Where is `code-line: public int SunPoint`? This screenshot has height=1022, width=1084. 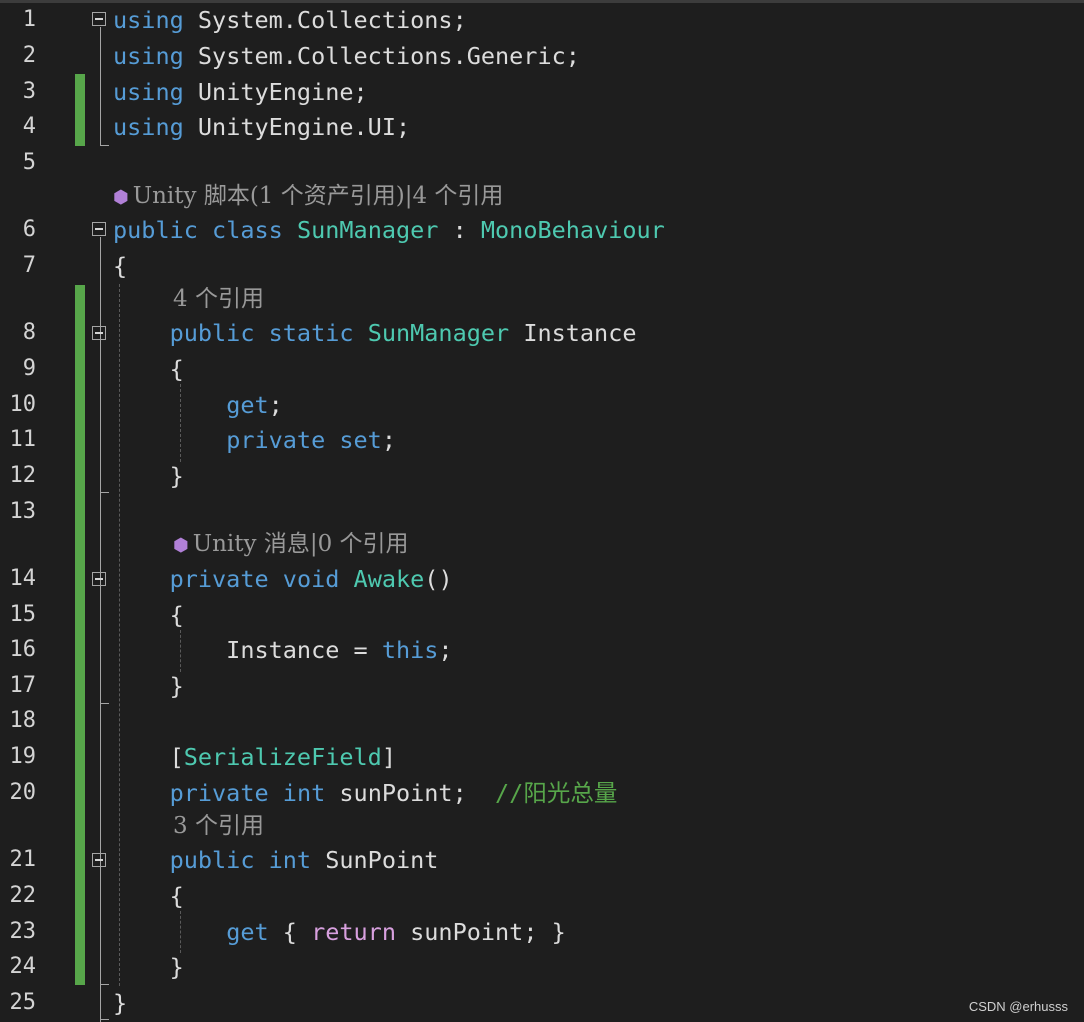 code-line: public int SunPoint is located at coordinates (276, 860).